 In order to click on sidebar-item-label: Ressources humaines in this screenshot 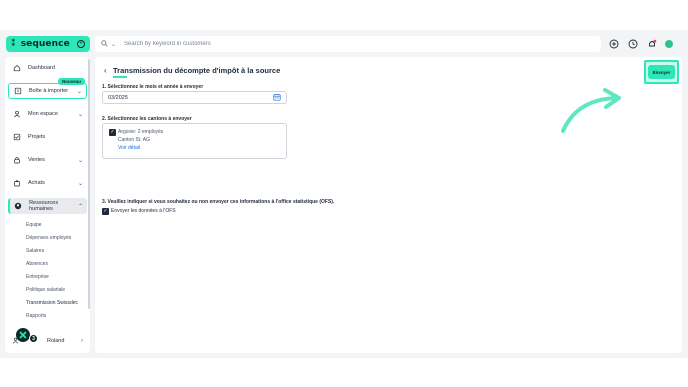, I will do `click(44, 206)`.